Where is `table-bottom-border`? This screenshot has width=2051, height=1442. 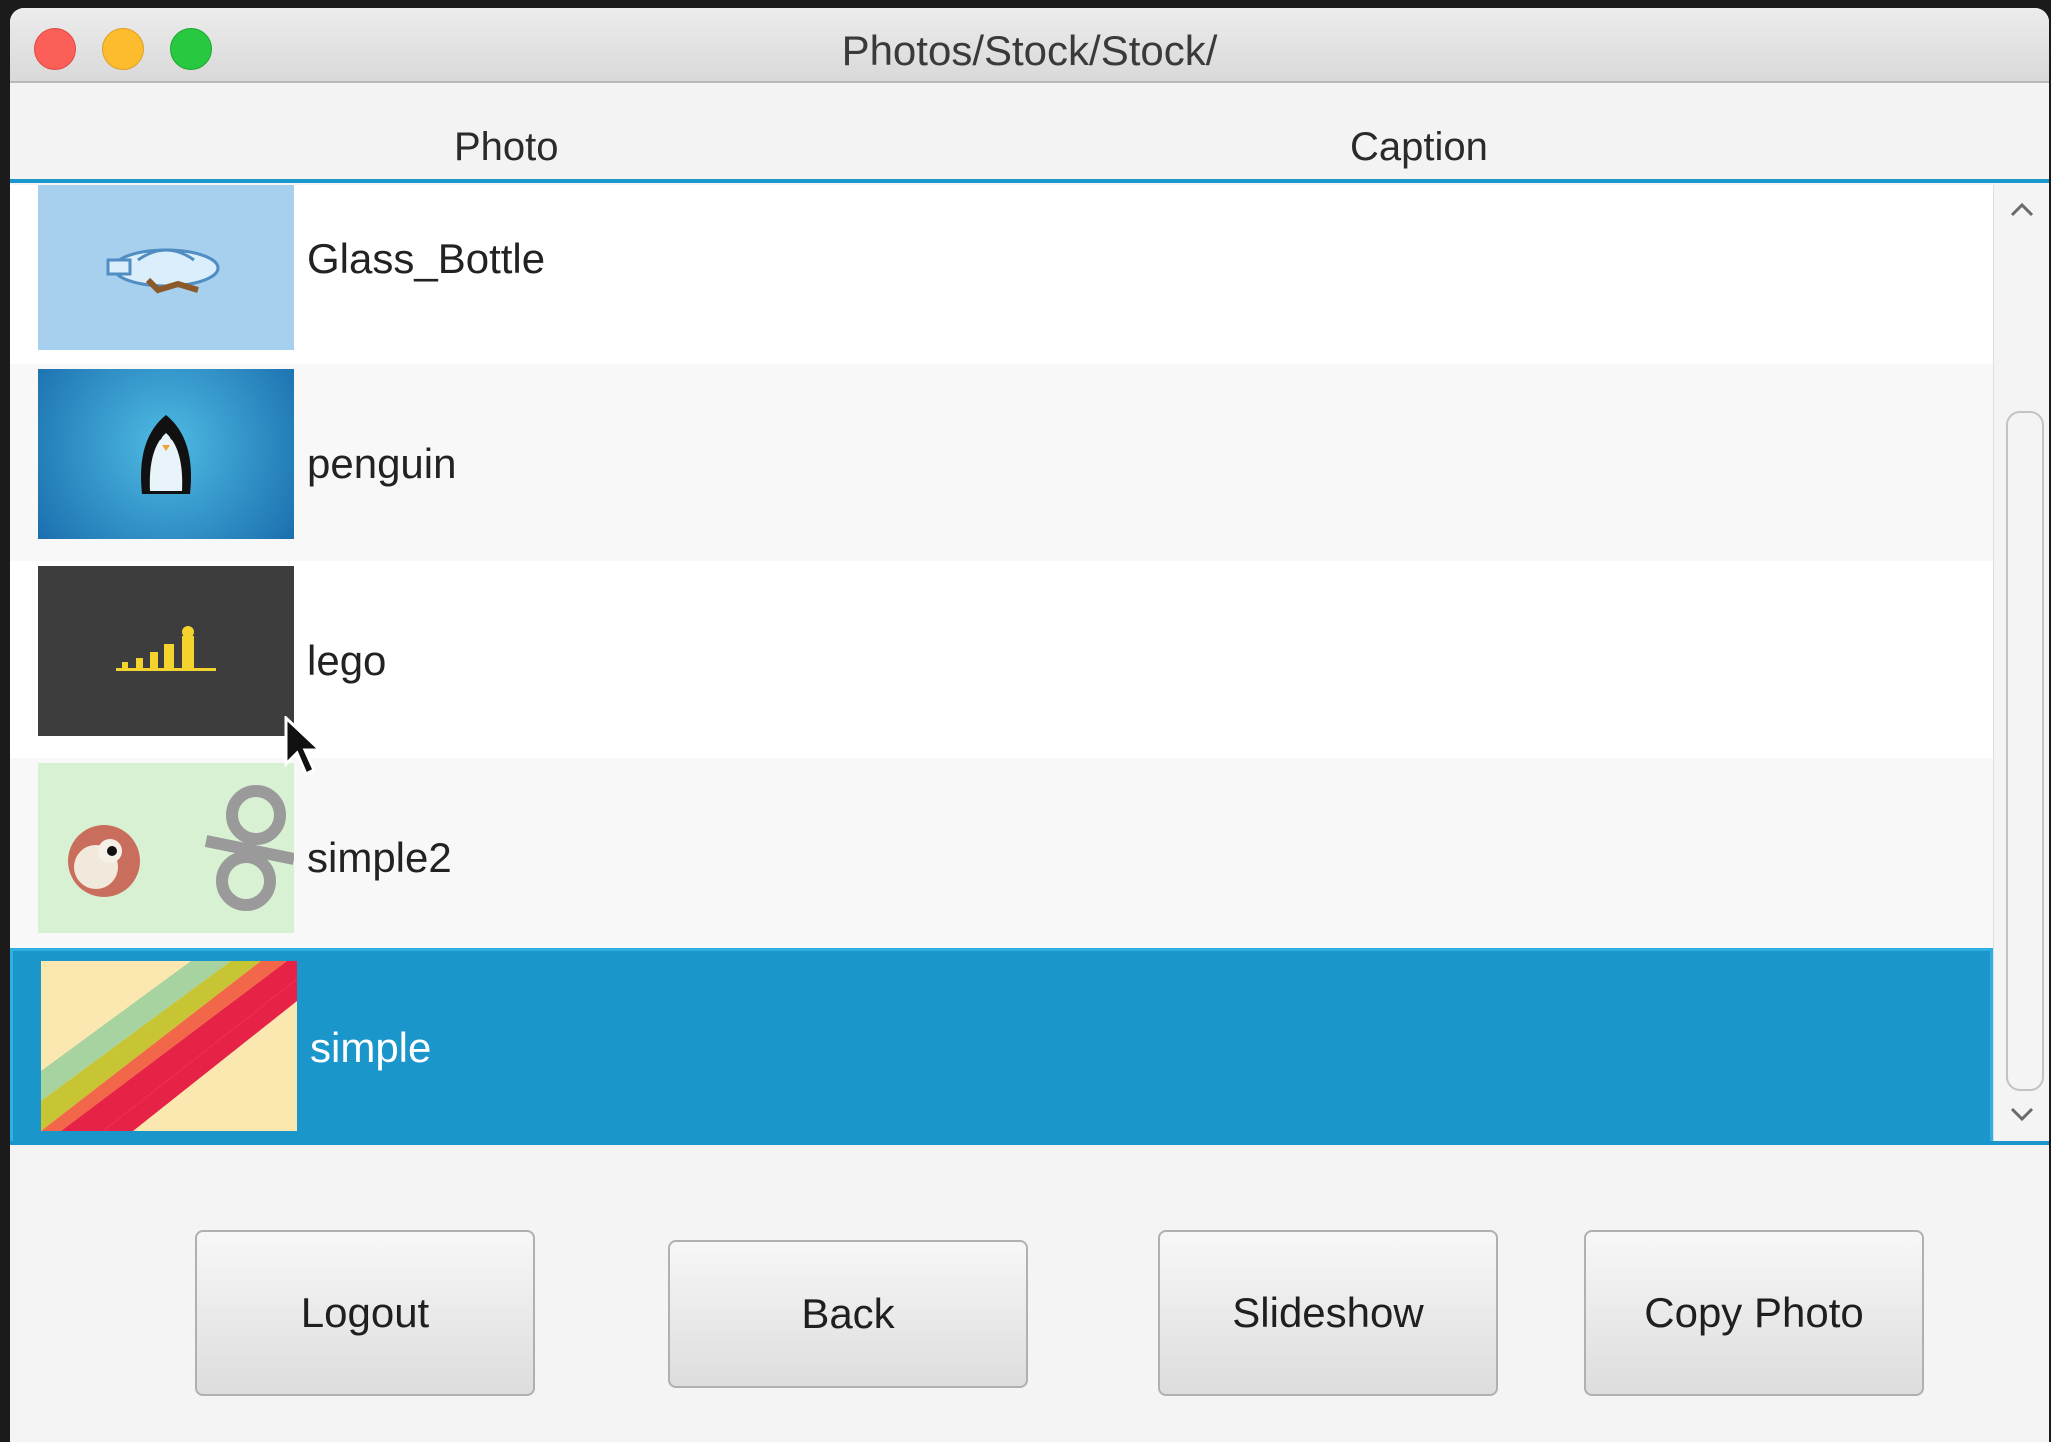
table-bottom-border is located at coordinates (1029, 1143).